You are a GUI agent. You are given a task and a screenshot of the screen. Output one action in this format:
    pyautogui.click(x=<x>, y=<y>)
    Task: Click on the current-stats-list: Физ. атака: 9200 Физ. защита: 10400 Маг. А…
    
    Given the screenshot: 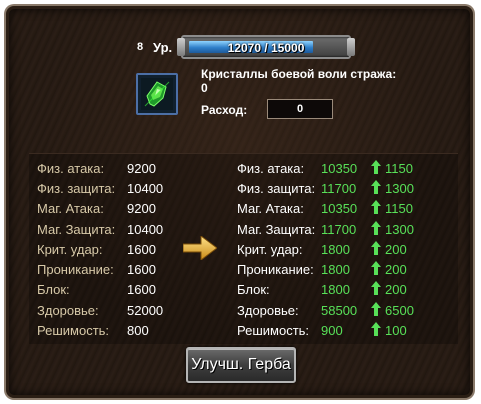 What is the action you would take?
    pyautogui.click(x=100, y=249)
    